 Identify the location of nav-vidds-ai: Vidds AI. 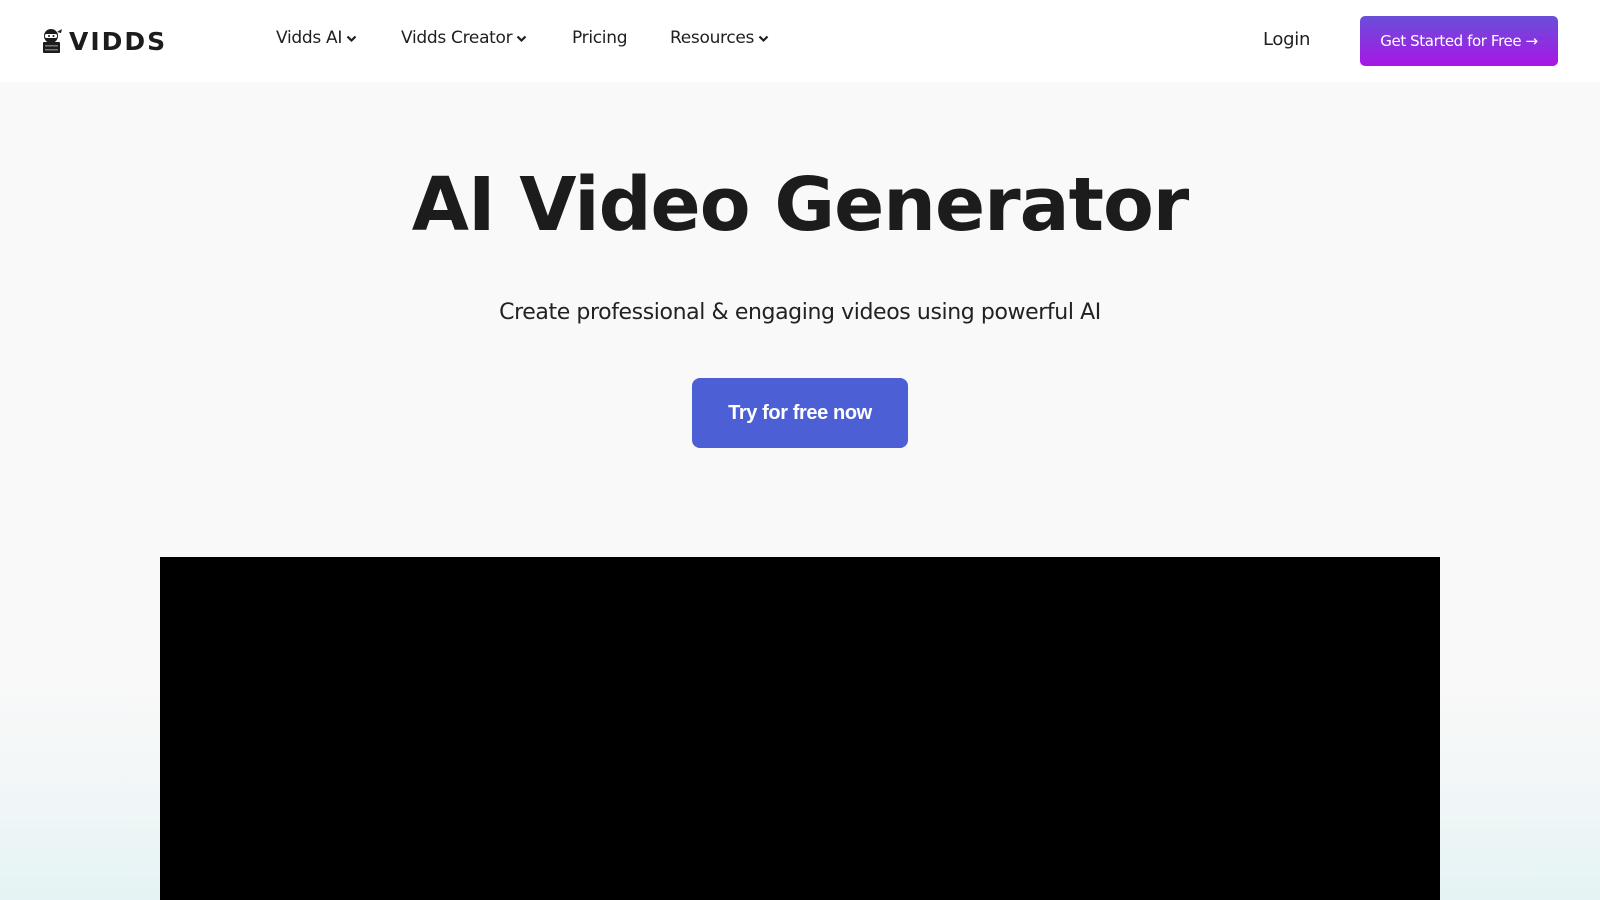
(316, 38).